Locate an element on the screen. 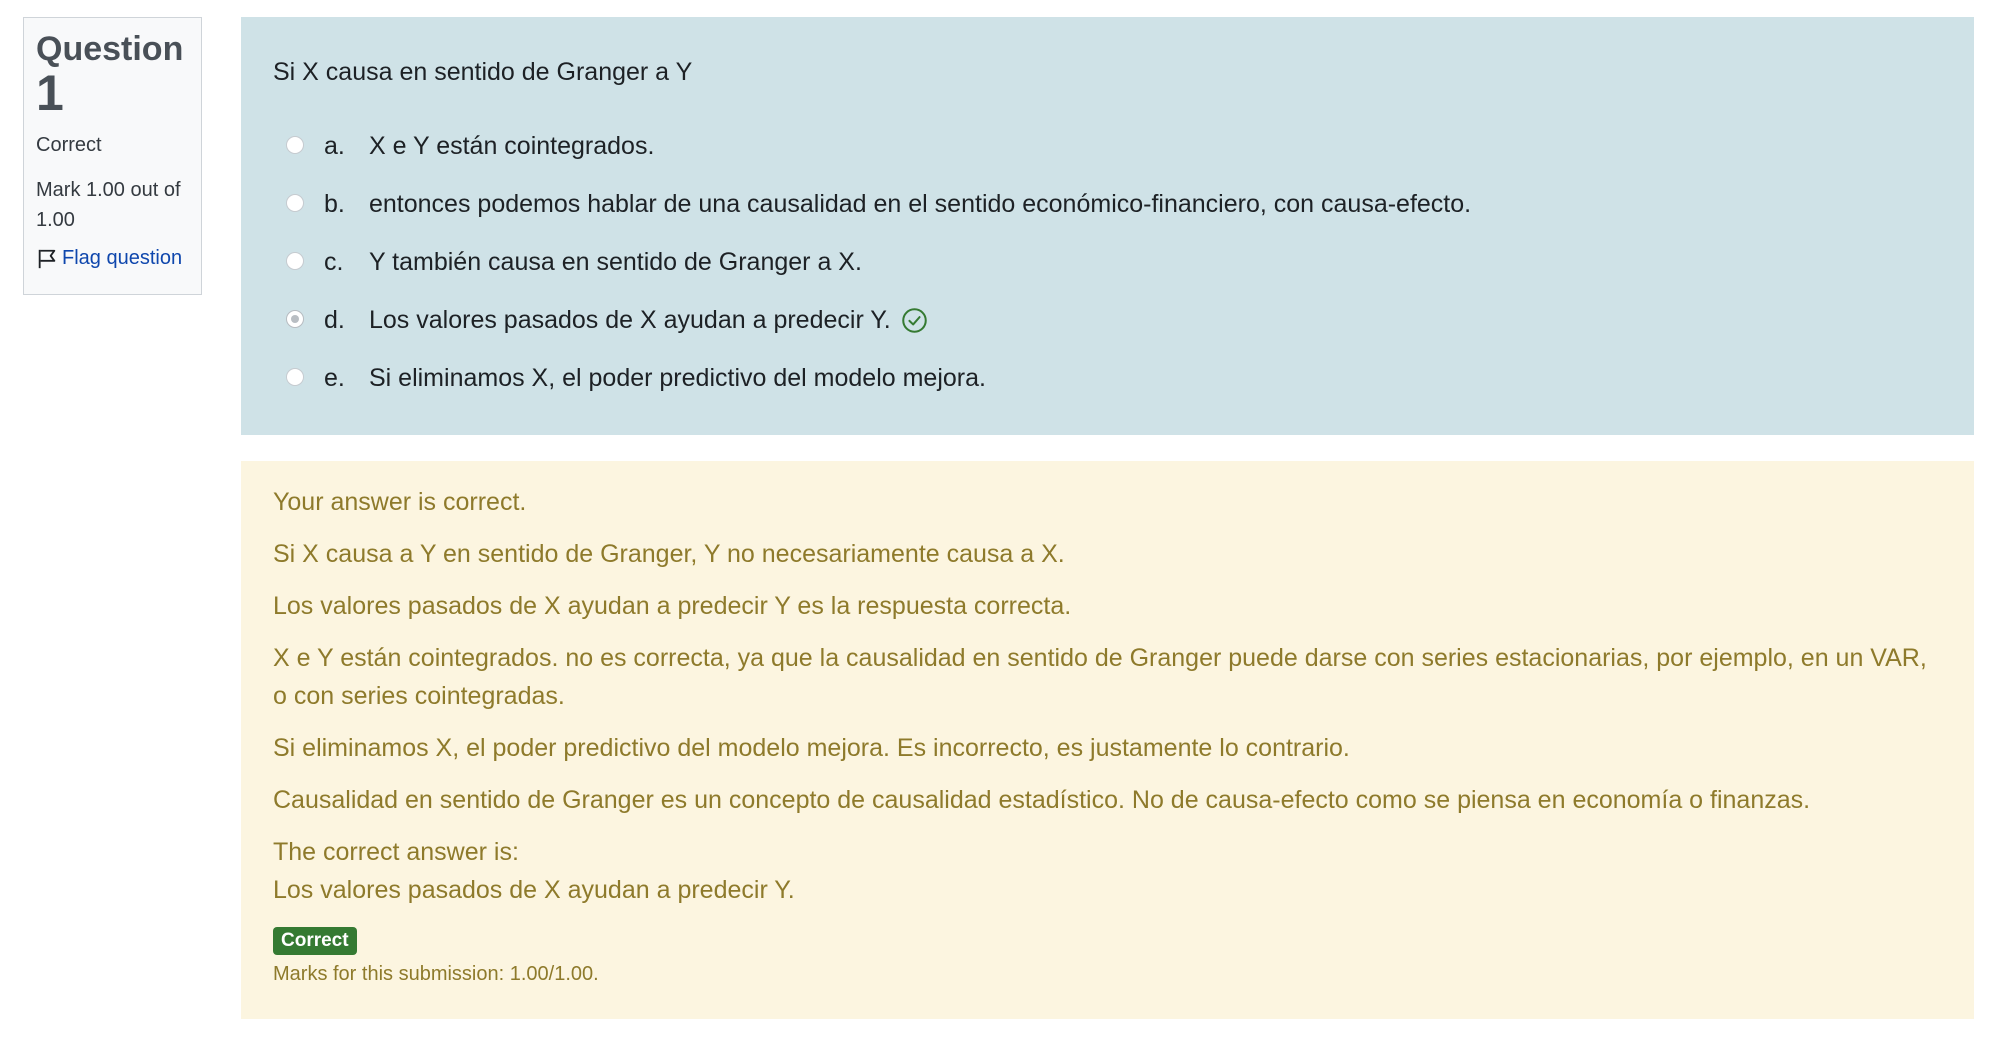  correct-badge: Correct is located at coordinates (315, 941).